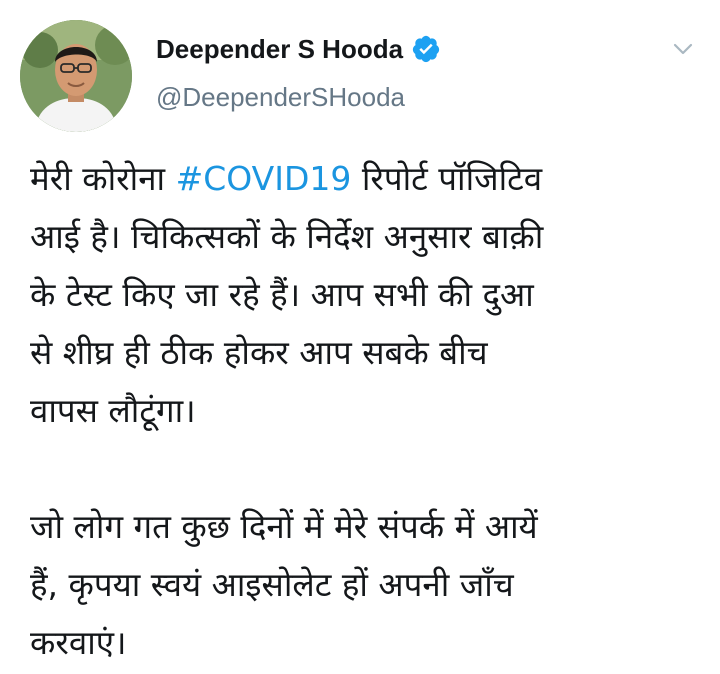 This screenshot has width=720, height=674. I want to click on profile-photo, so click(76, 76).